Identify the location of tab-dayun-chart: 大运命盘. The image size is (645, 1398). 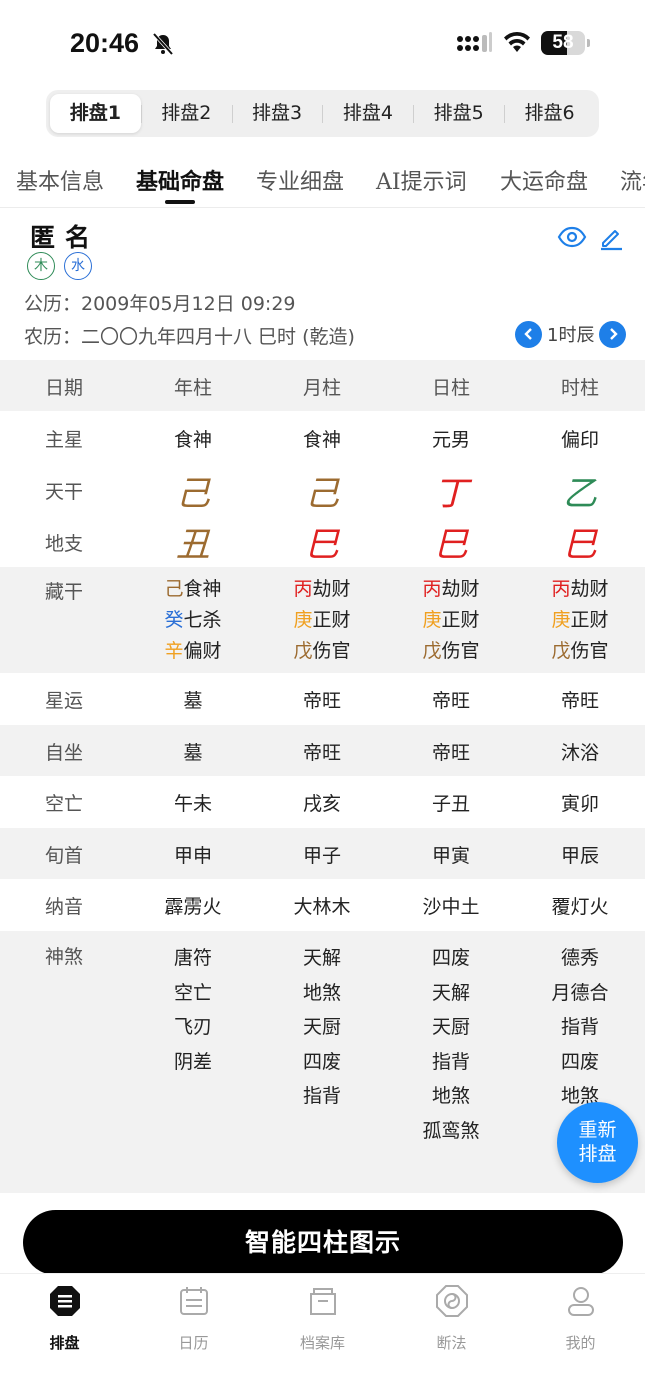
(544, 180).